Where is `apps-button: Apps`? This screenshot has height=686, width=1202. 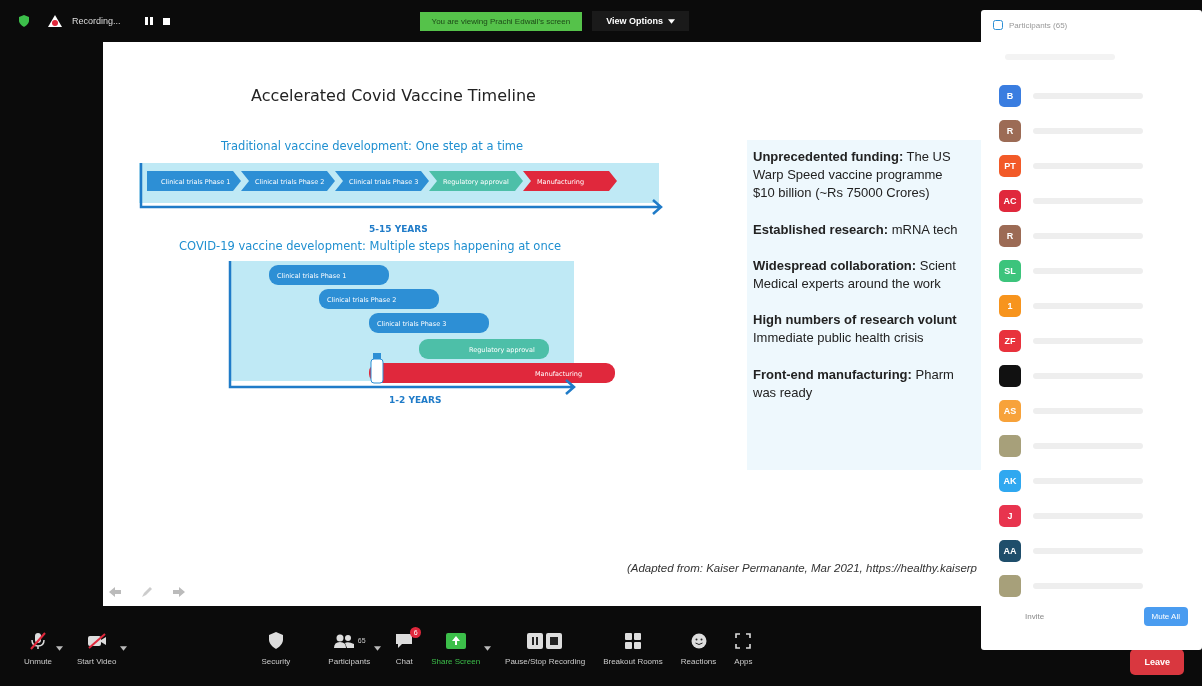 apps-button: Apps is located at coordinates (743, 648).